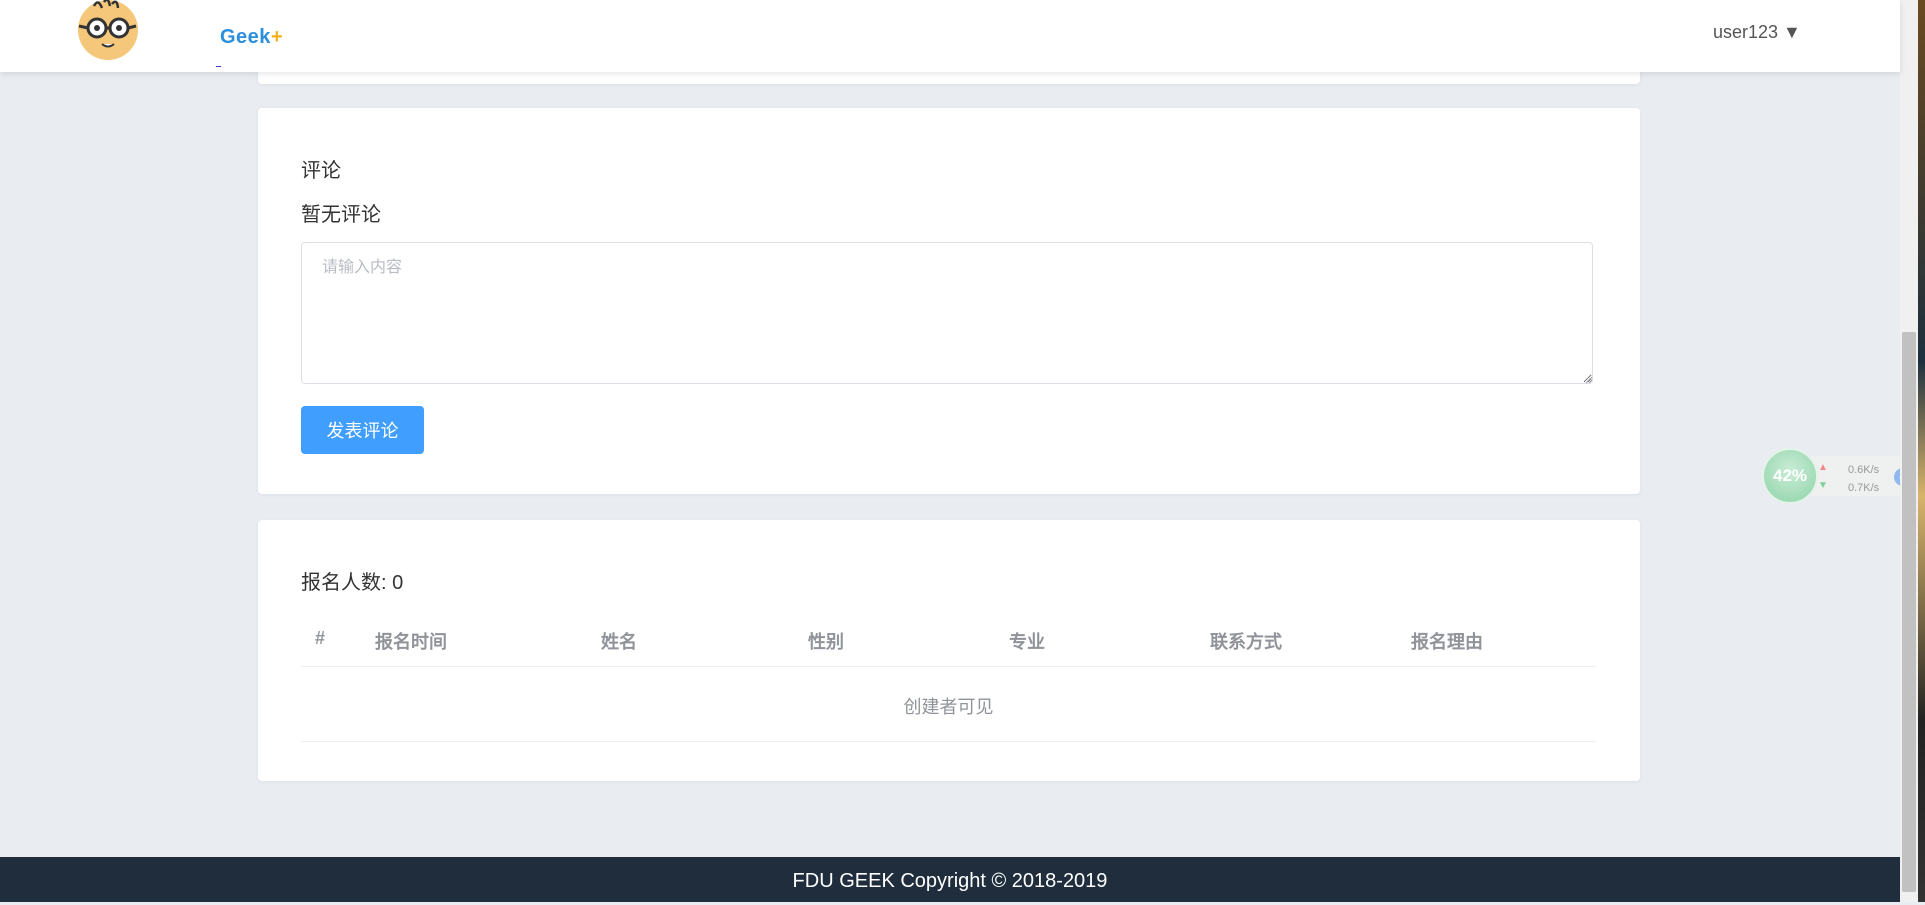 Image resolution: width=1925 pixels, height=905 pixels. What do you see at coordinates (948, 638) in the screenshot?
I see `table-header: # 报名时间 姓名 性别 专业 联系方式 报名理由` at bounding box center [948, 638].